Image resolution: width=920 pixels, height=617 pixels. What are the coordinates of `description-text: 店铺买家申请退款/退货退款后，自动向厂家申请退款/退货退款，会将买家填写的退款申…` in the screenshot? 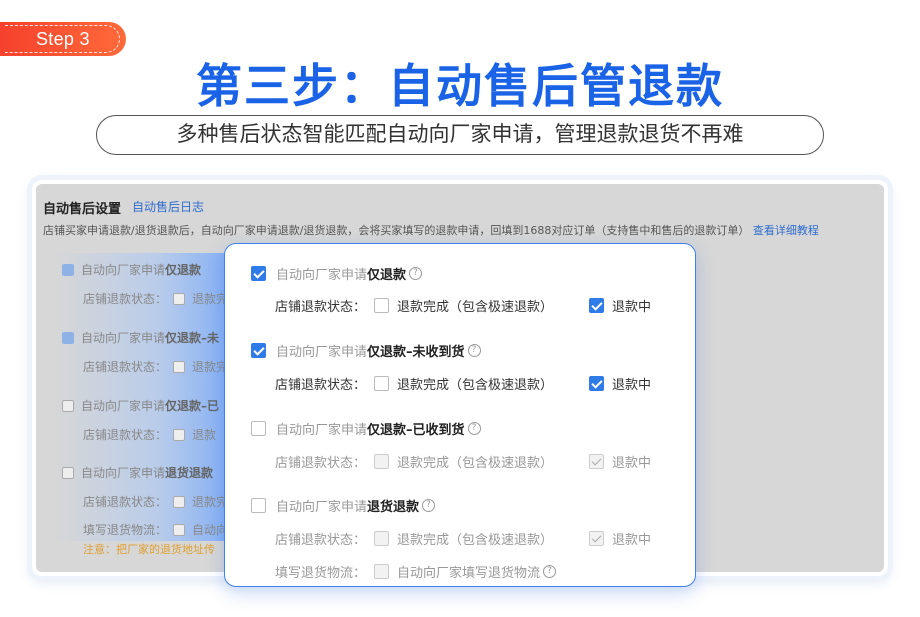 It's located at (396, 230).